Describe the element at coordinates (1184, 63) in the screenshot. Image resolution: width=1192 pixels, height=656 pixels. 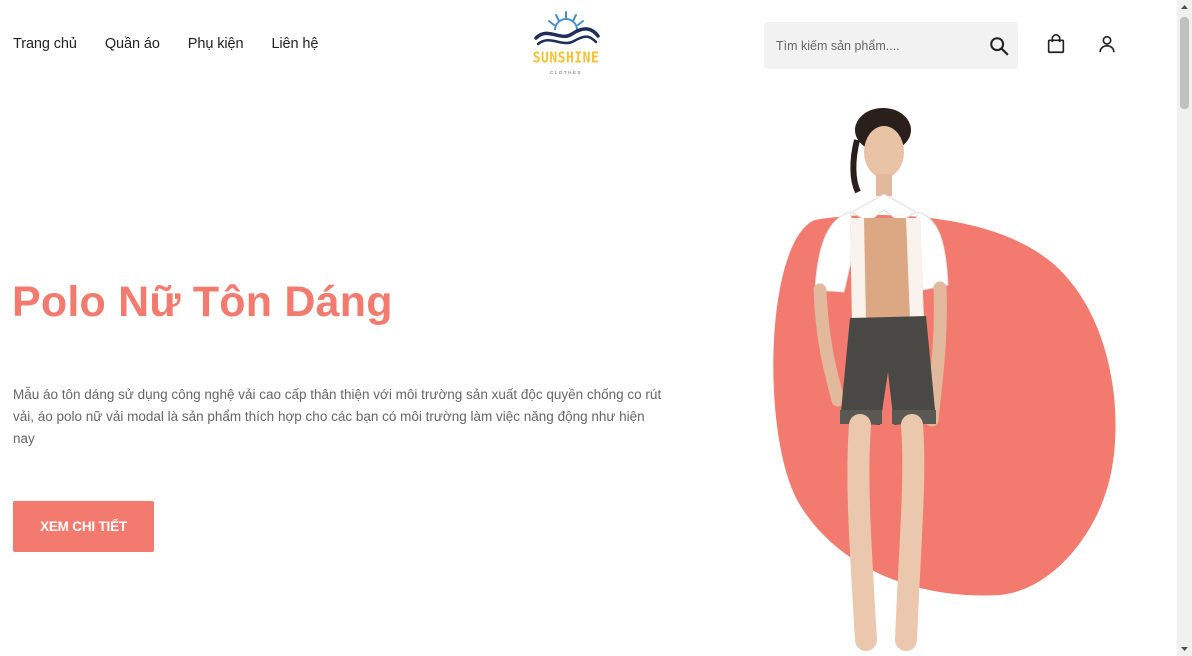
I see `scrollbar-thumb` at that location.